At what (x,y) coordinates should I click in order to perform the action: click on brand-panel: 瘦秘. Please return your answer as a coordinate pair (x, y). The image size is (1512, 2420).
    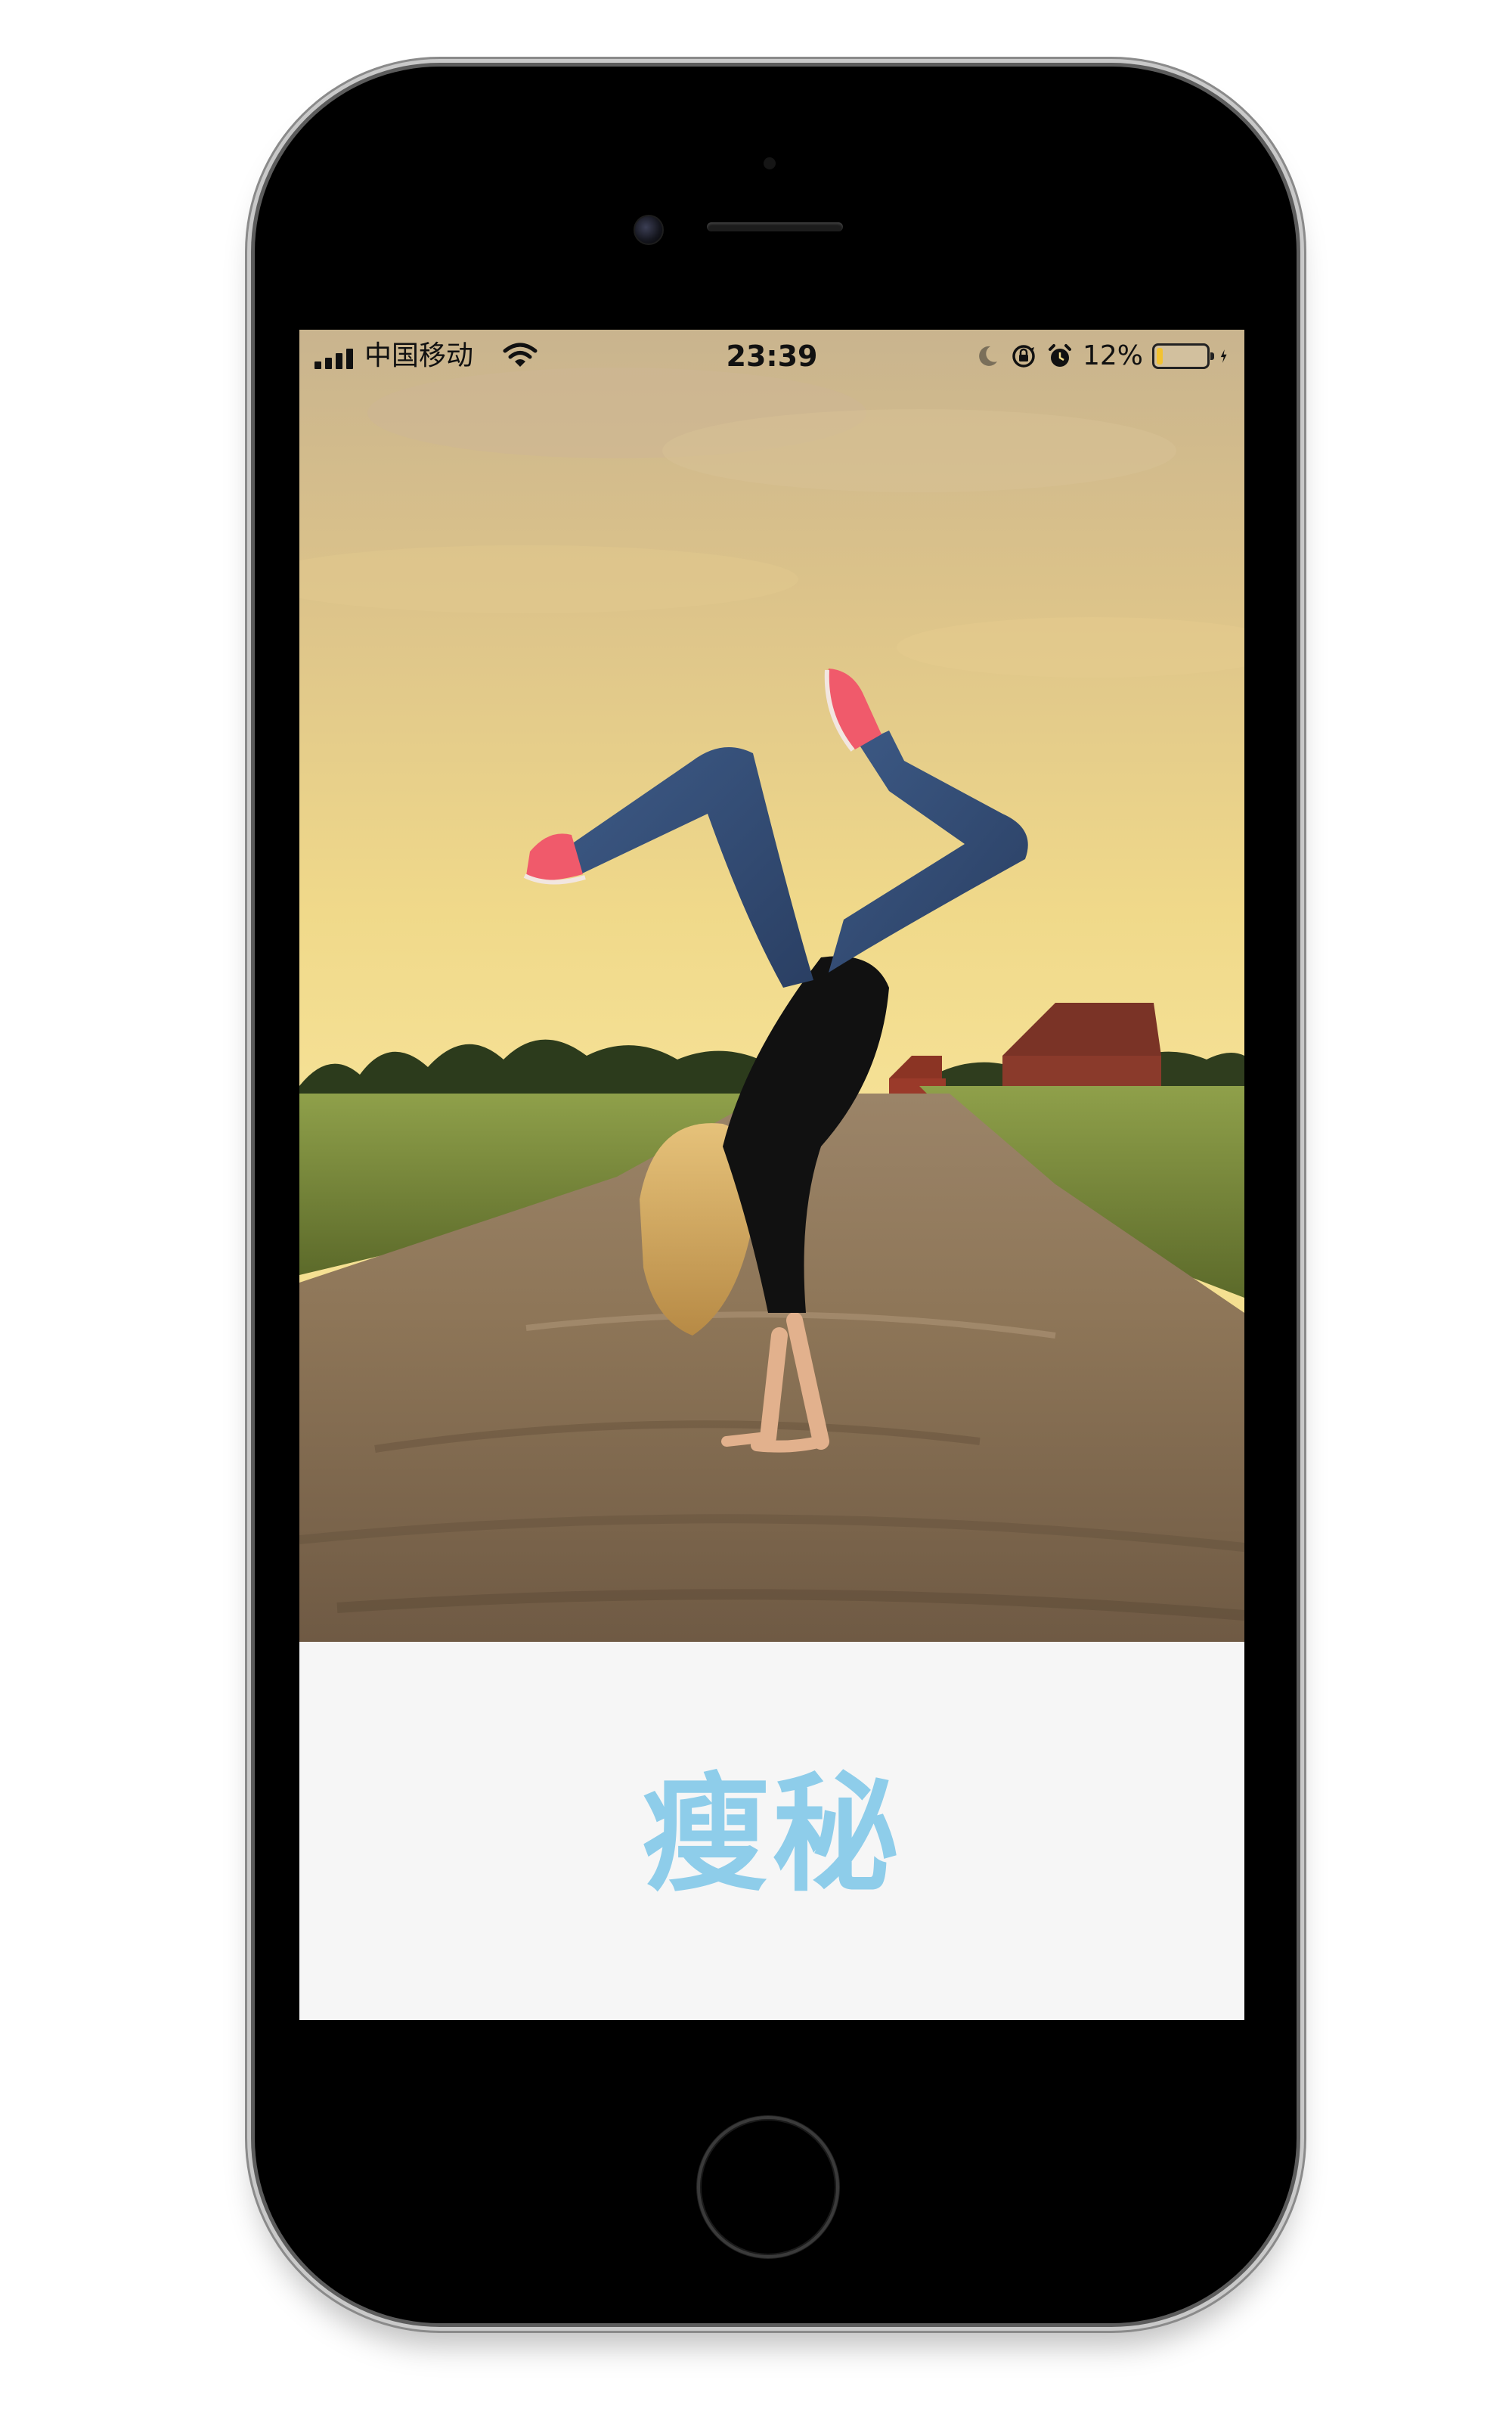
    Looking at the image, I should click on (772, 1831).